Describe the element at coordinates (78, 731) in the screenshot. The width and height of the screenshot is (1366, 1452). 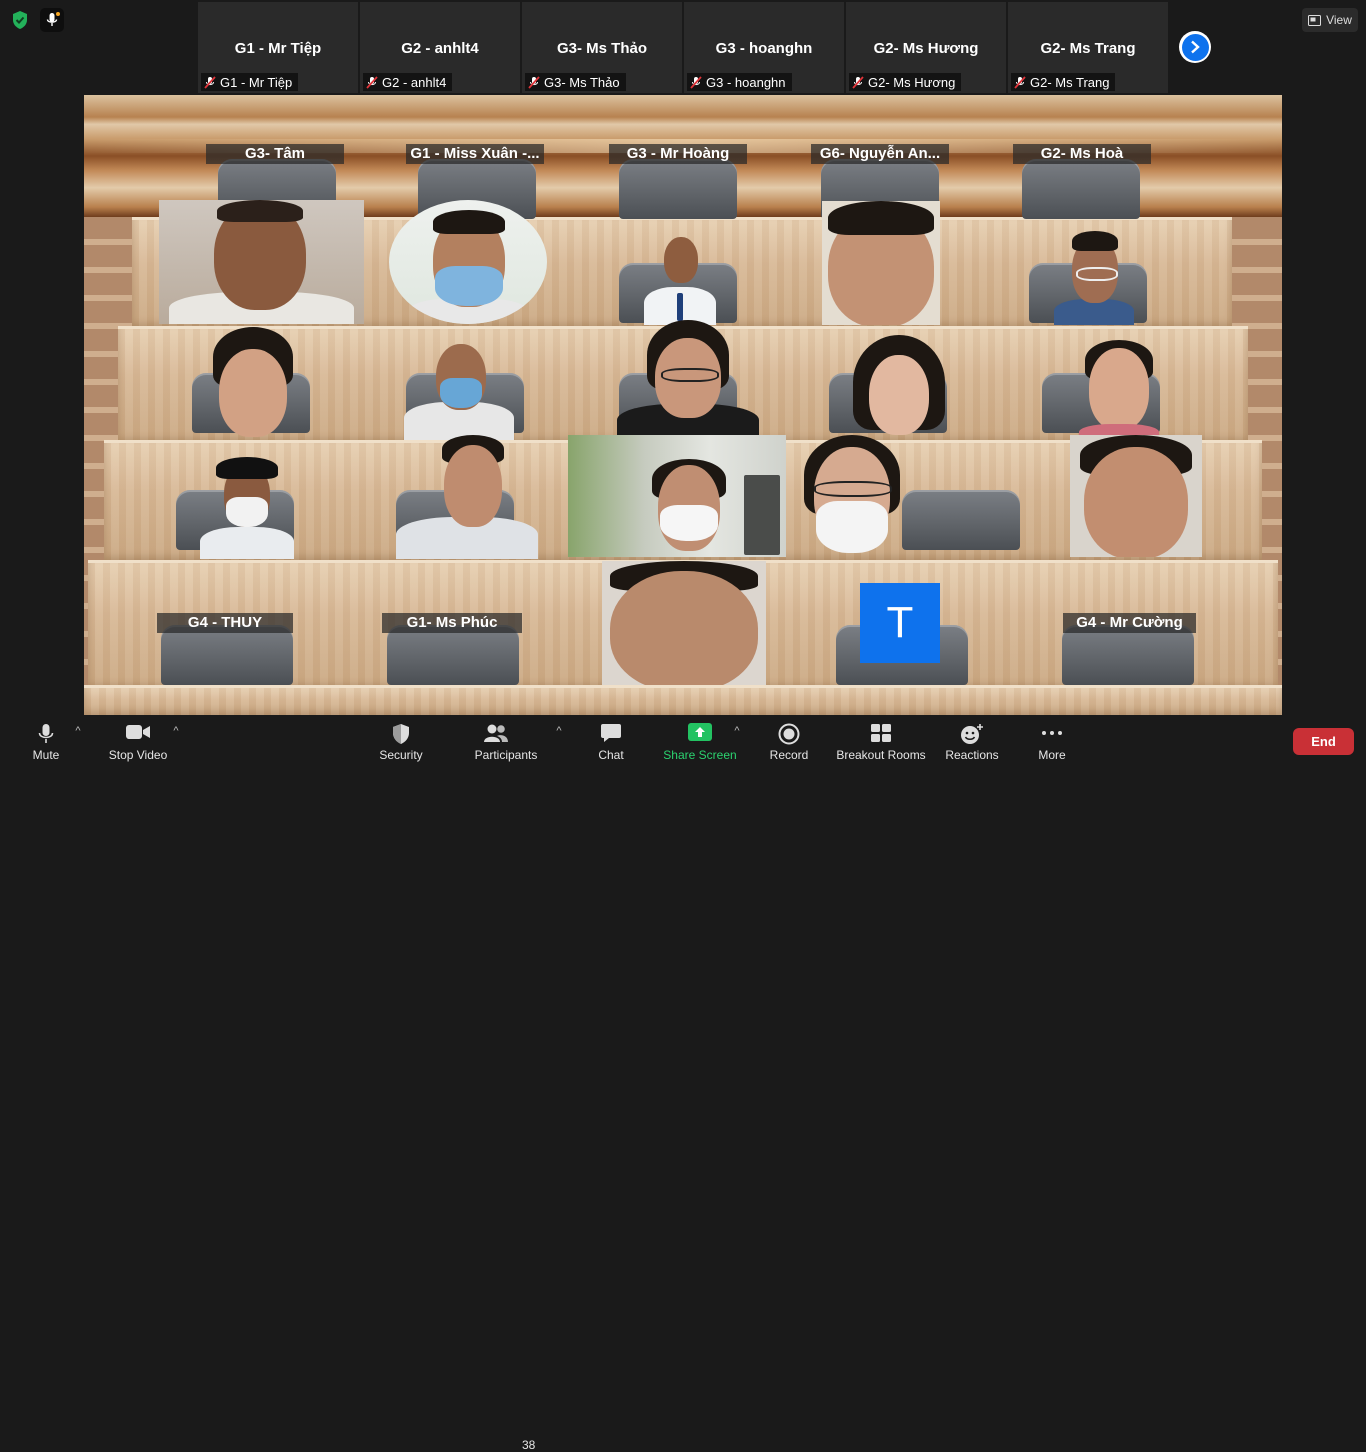
I see `audio-options-caret: ^` at that location.